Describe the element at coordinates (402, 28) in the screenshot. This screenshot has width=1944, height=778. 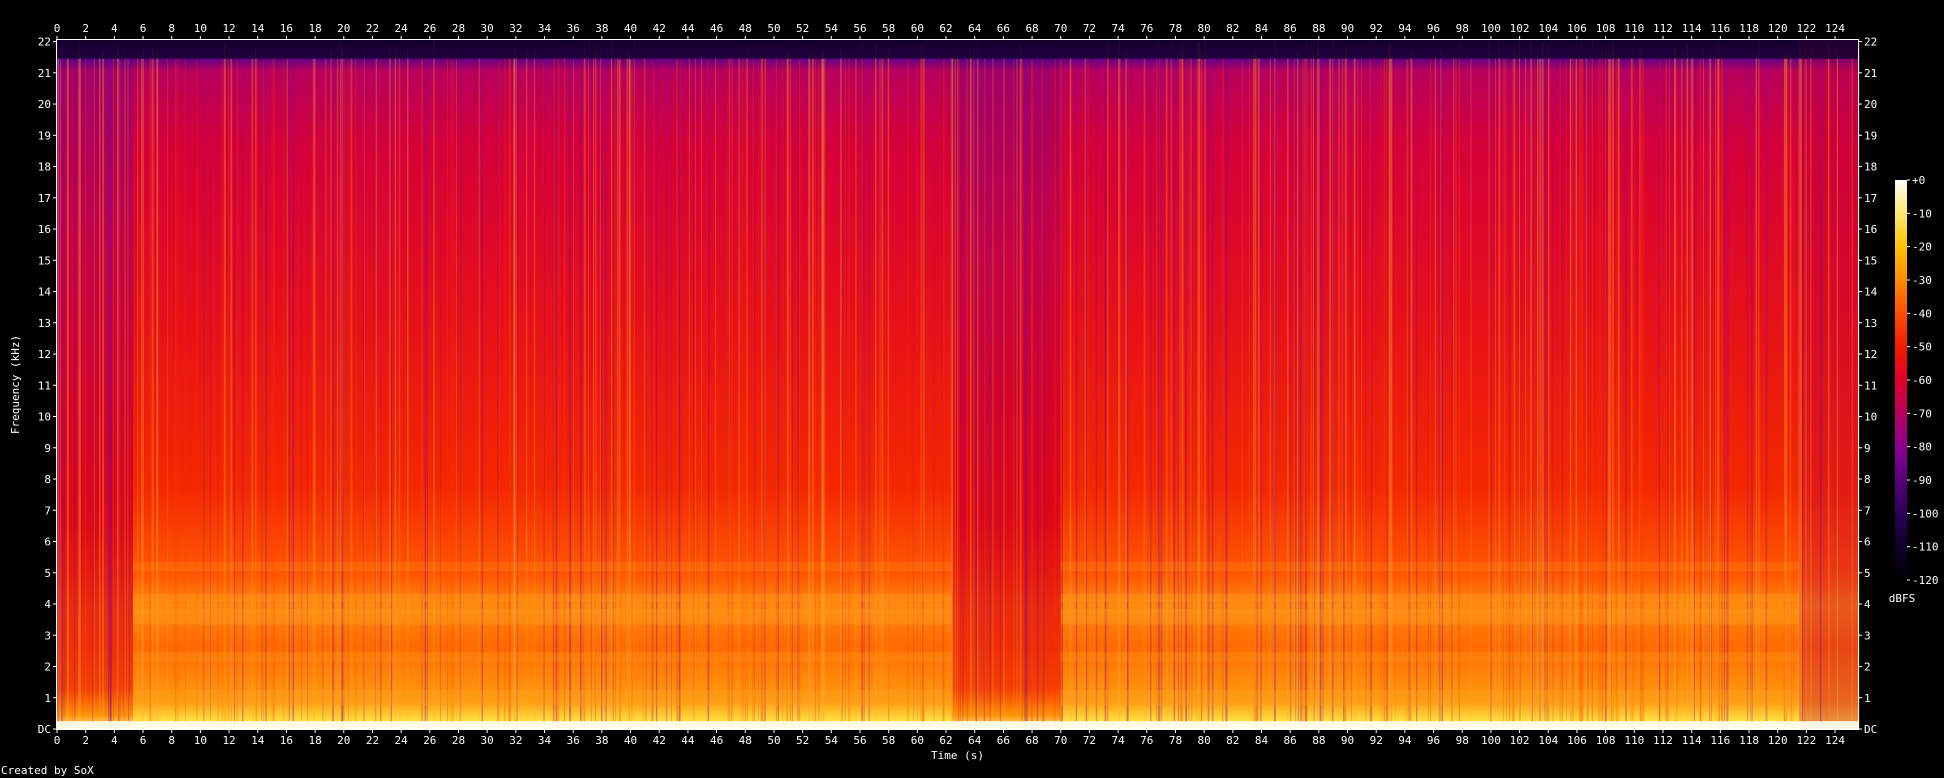
I see `x-tick-label-top: 24` at that location.